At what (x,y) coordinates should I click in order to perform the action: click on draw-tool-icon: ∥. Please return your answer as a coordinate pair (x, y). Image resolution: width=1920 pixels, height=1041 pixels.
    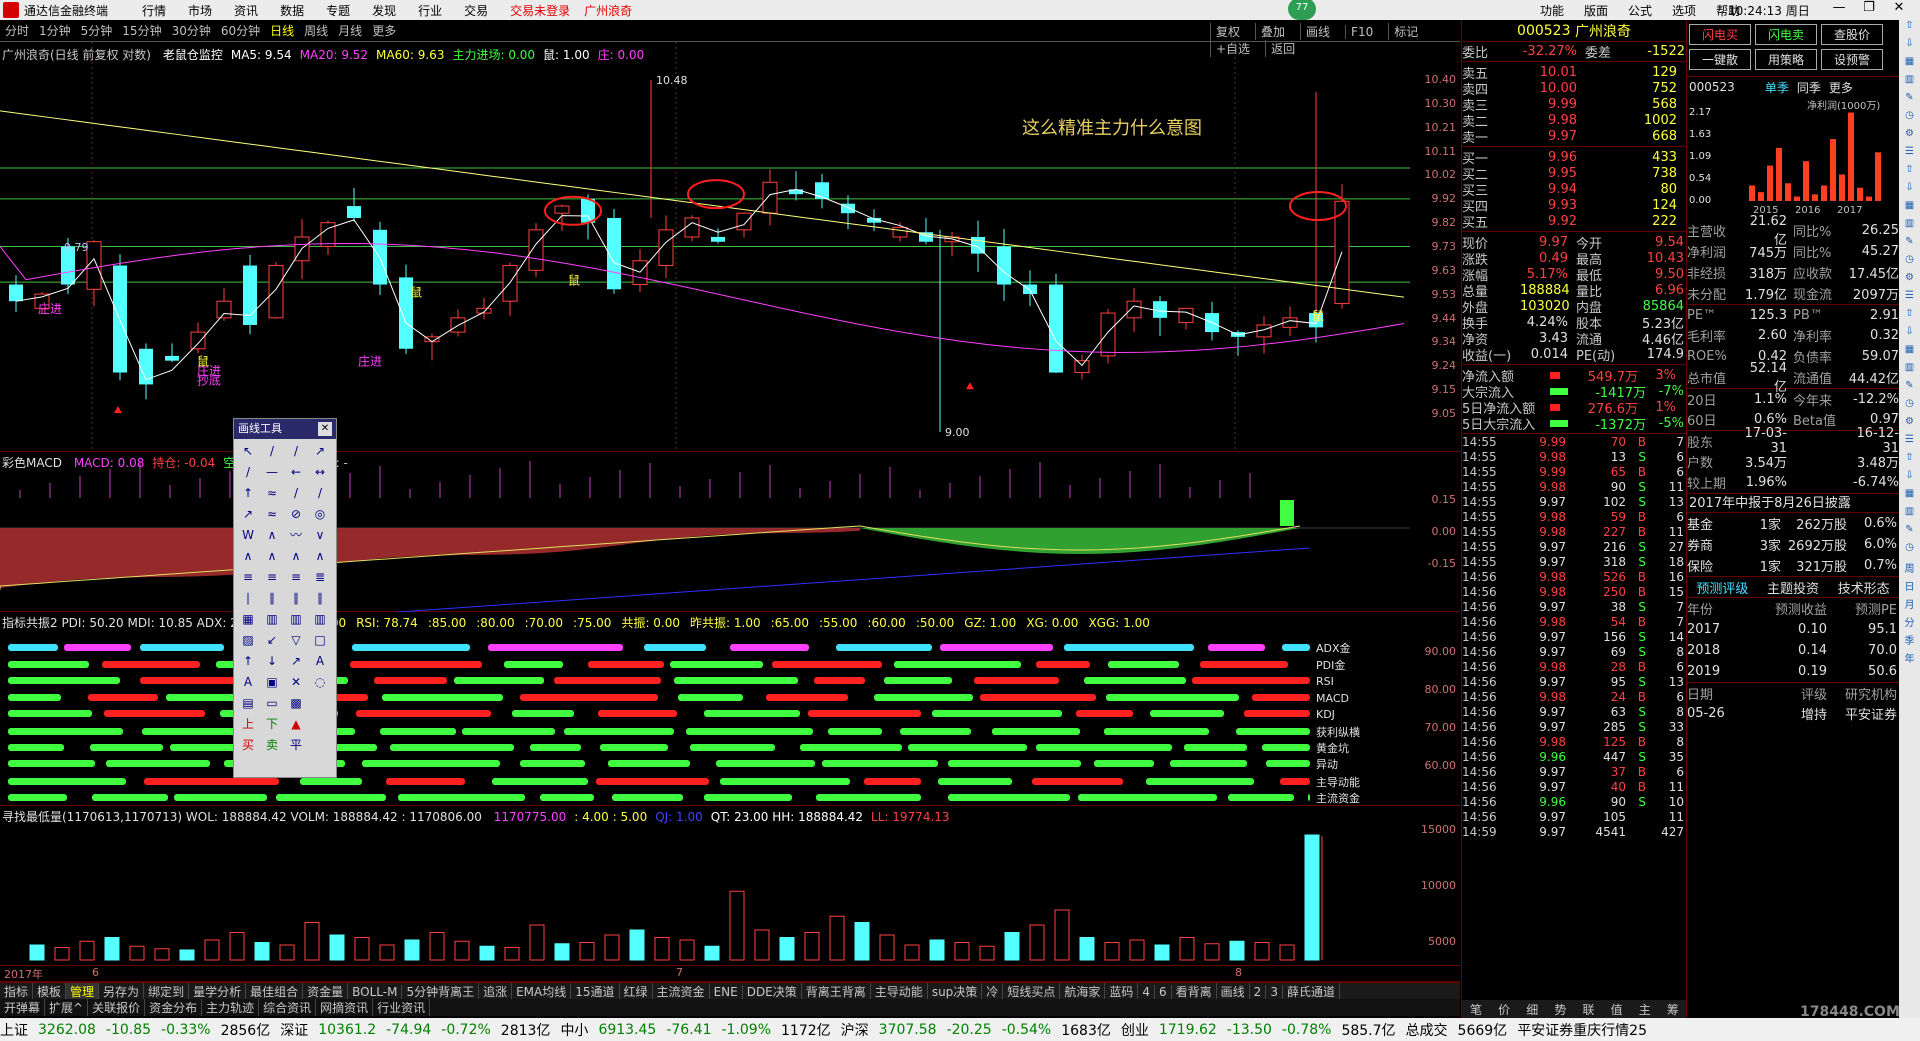
    Looking at the image, I should click on (272, 598).